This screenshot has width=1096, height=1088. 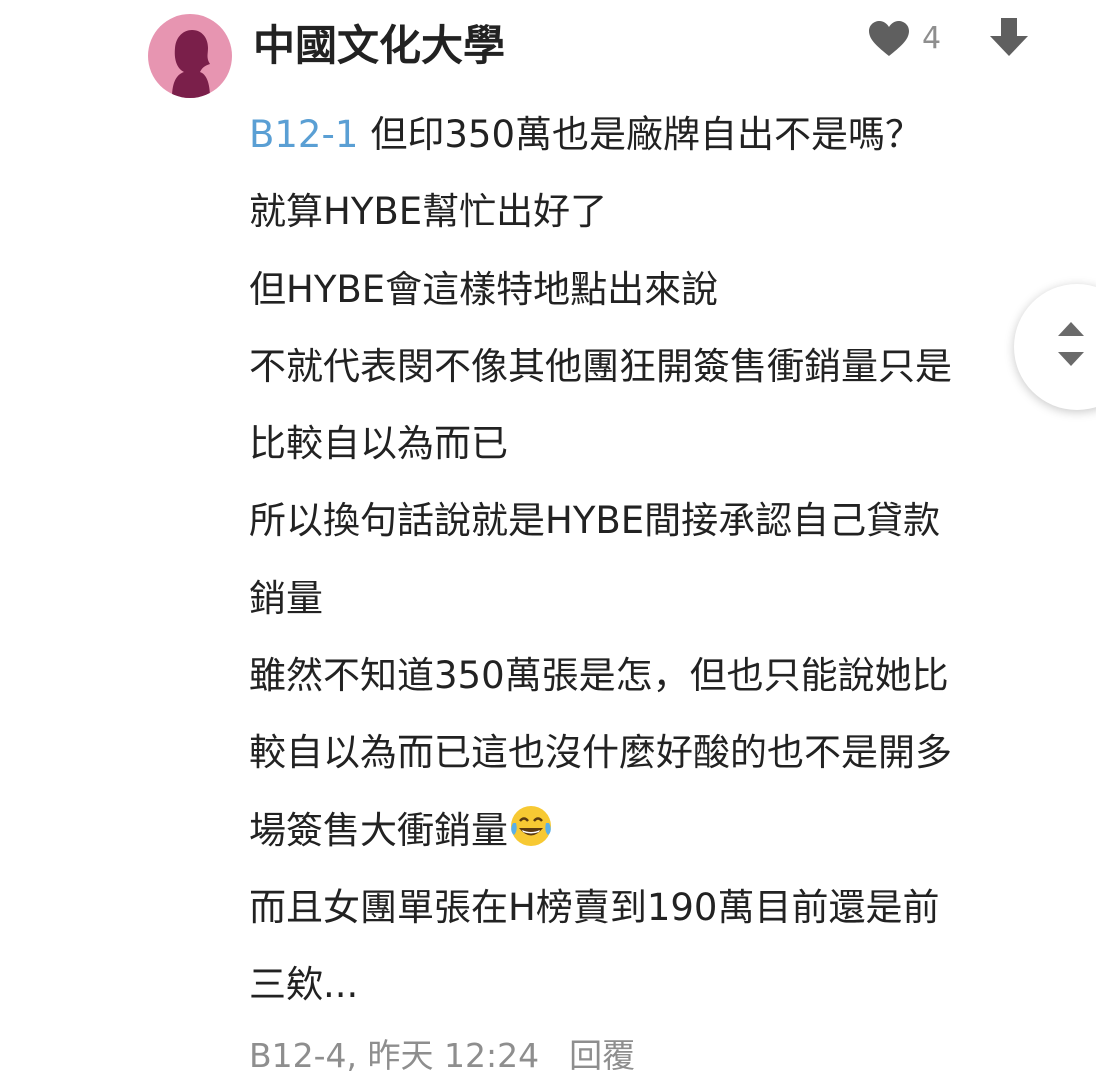 What do you see at coordinates (1071, 359) in the screenshot?
I see `chevron-down-icon` at bounding box center [1071, 359].